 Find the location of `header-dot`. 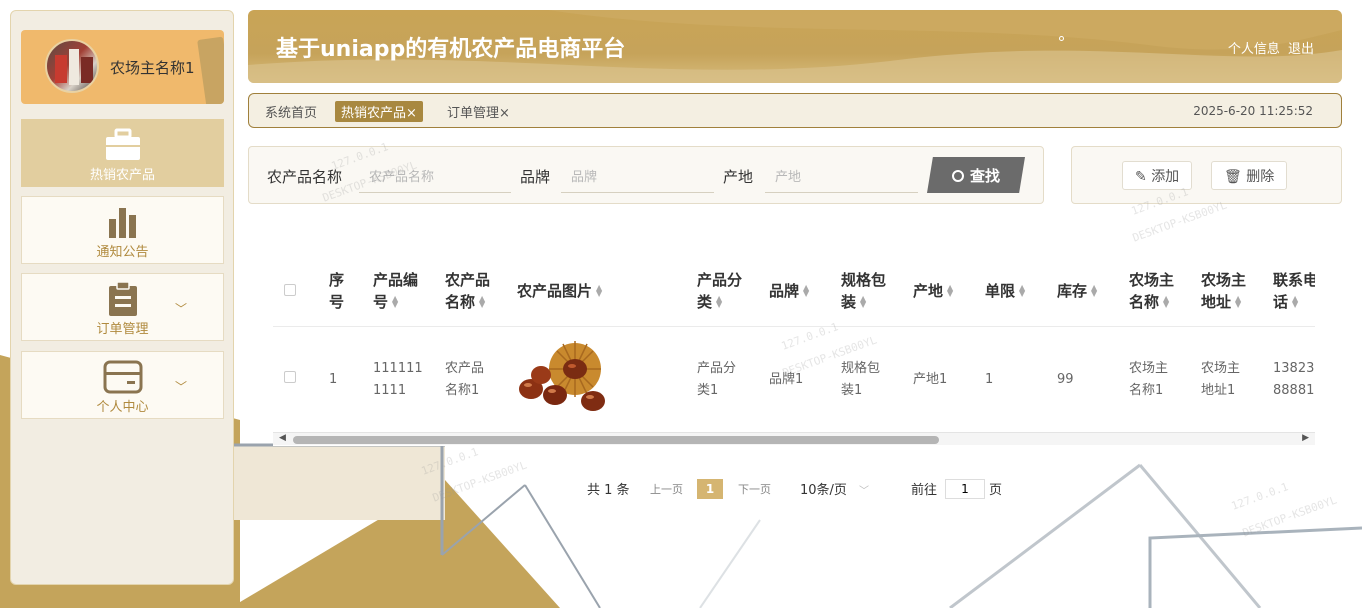

header-dot is located at coordinates (1061, 38).